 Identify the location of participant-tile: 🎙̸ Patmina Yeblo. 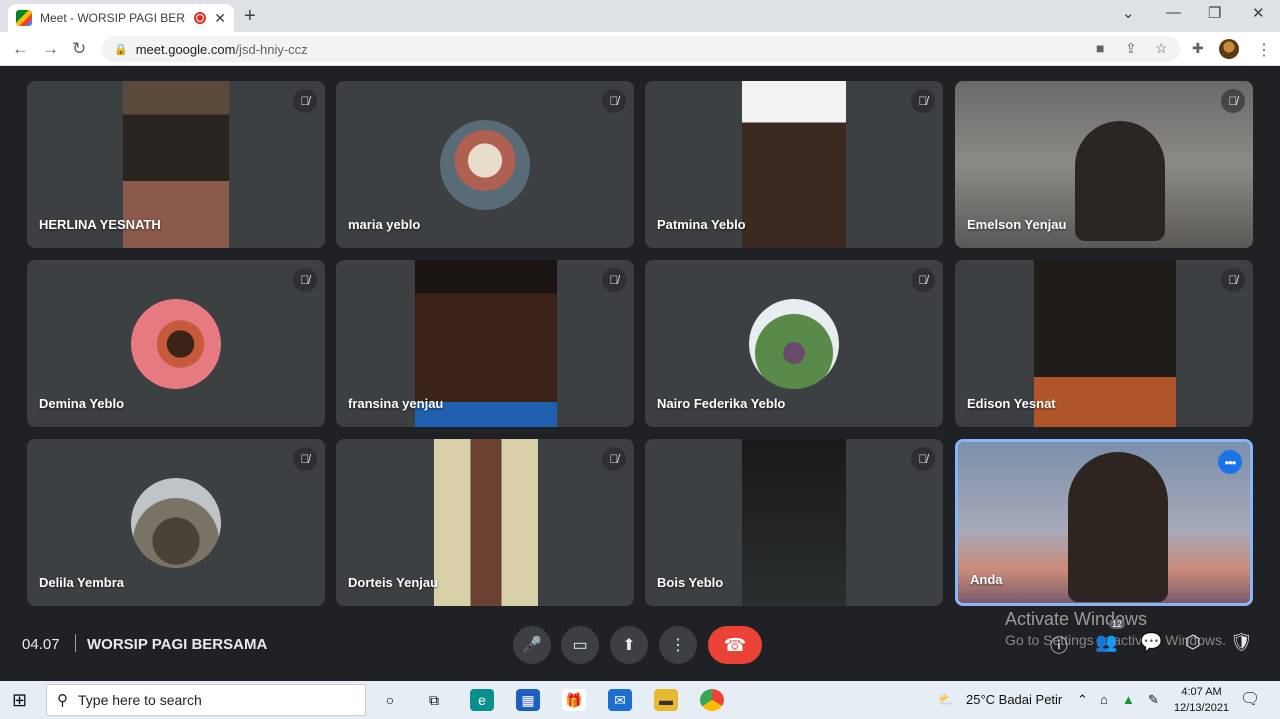
(794, 164).